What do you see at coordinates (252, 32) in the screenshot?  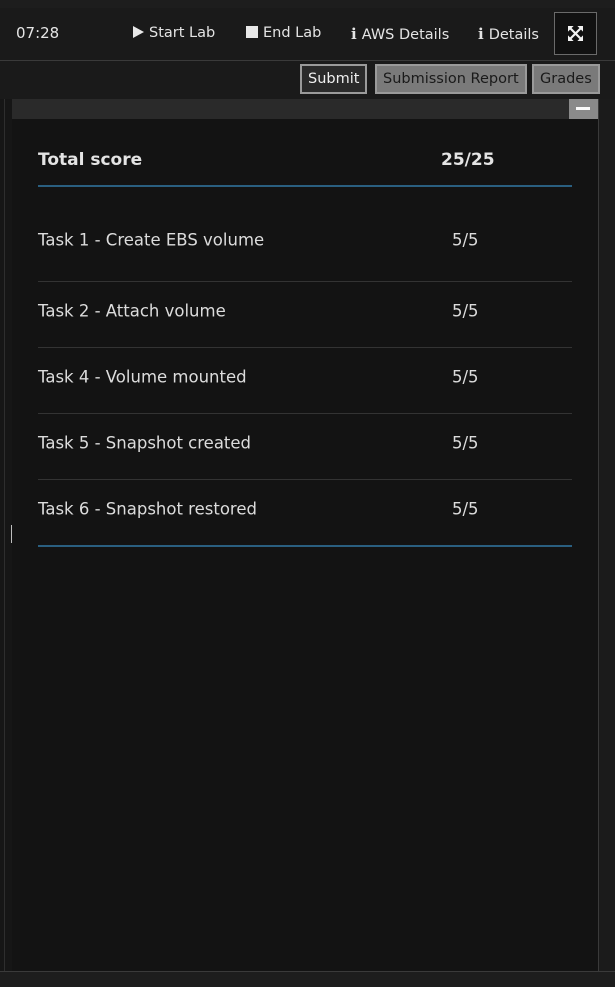 I see `stop-icon` at bounding box center [252, 32].